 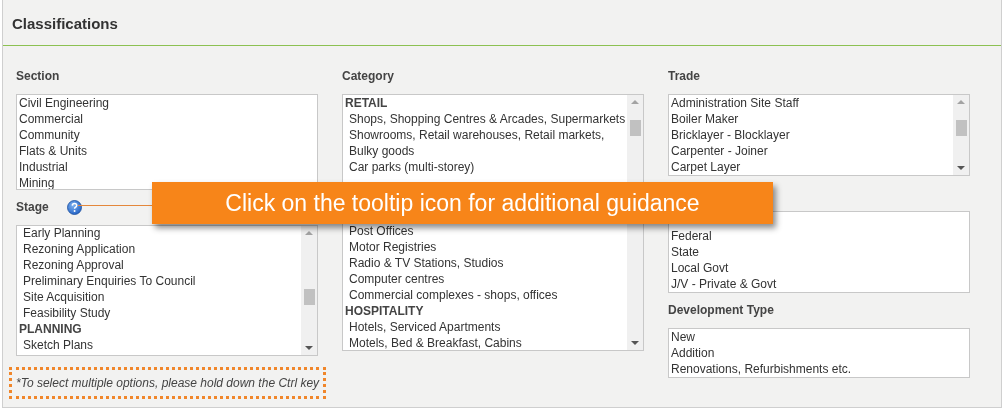 I want to click on guidance-tooltip: Click on the tooltip icon for additional guidance, so click(x=462, y=203).